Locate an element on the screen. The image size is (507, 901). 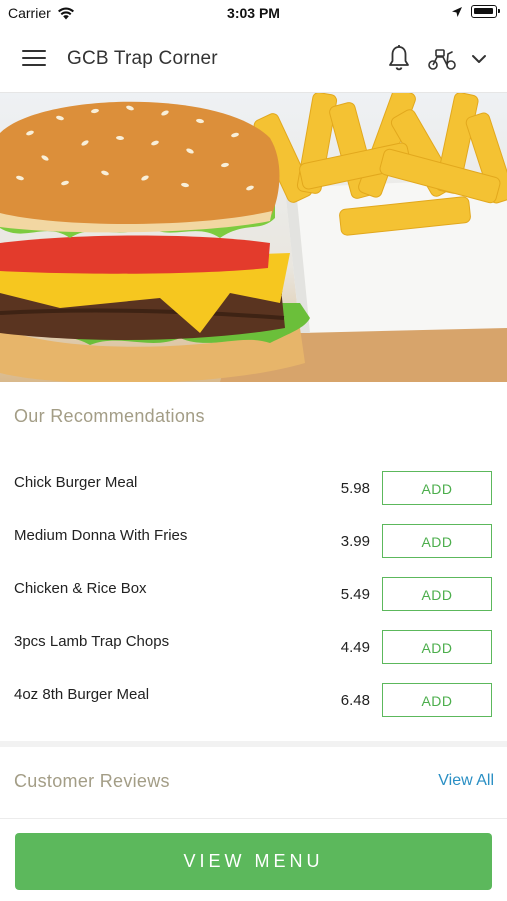
battery-icon is located at coordinates (485, 11).